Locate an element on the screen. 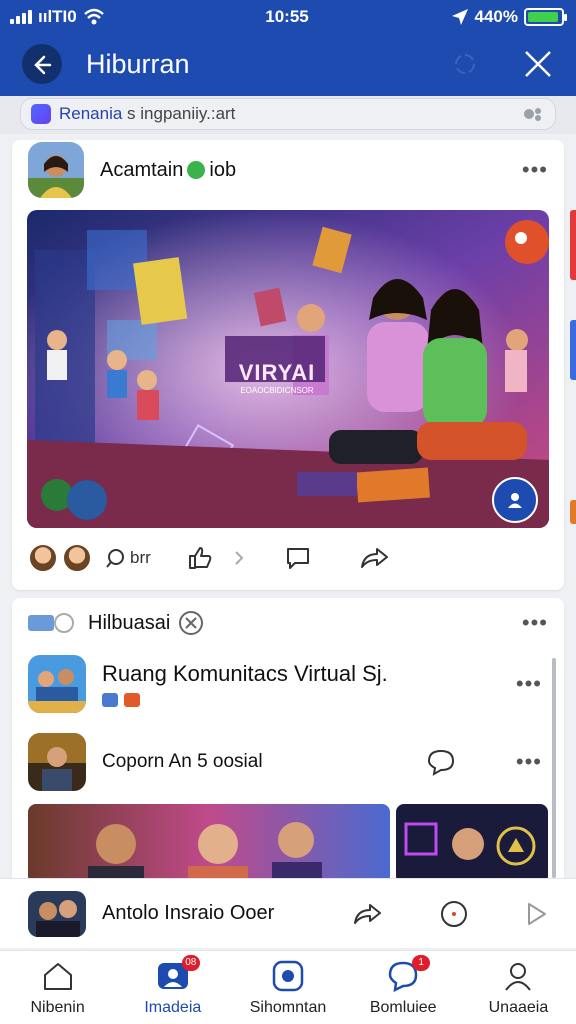 The image size is (576, 1024). more-options-icon: ••• is located at coordinates (535, 170).